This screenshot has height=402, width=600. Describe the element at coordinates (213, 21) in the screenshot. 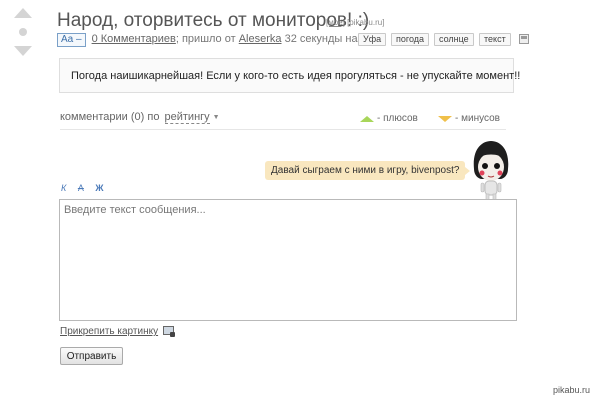

I see `post-title: Народ, оторвитесь от мониторов! :)` at that location.